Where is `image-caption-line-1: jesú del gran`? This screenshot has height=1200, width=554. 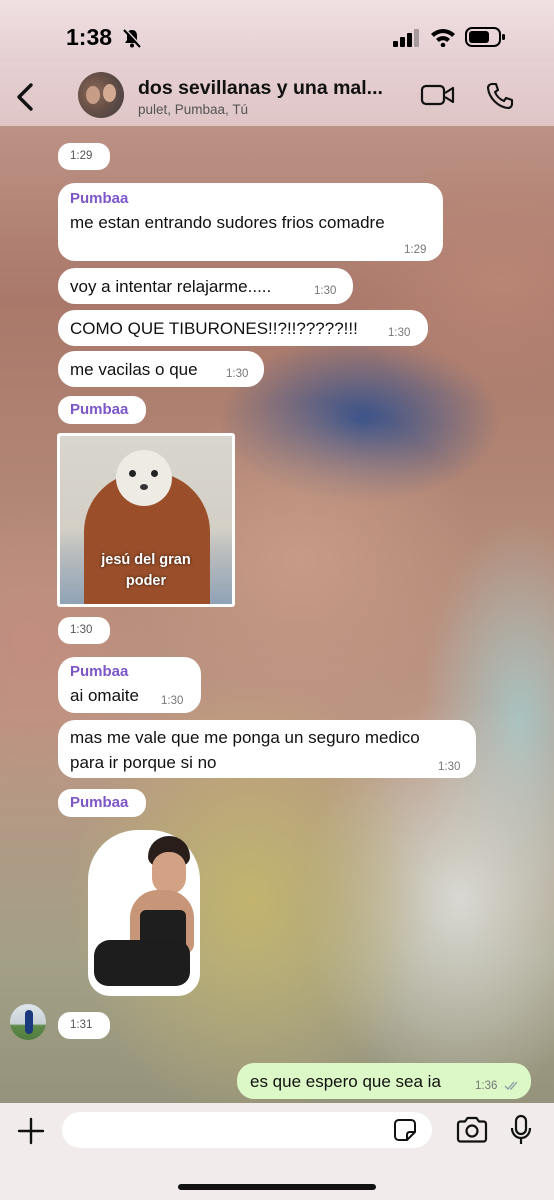
image-caption-line-1: jesú del gran is located at coordinates (146, 560).